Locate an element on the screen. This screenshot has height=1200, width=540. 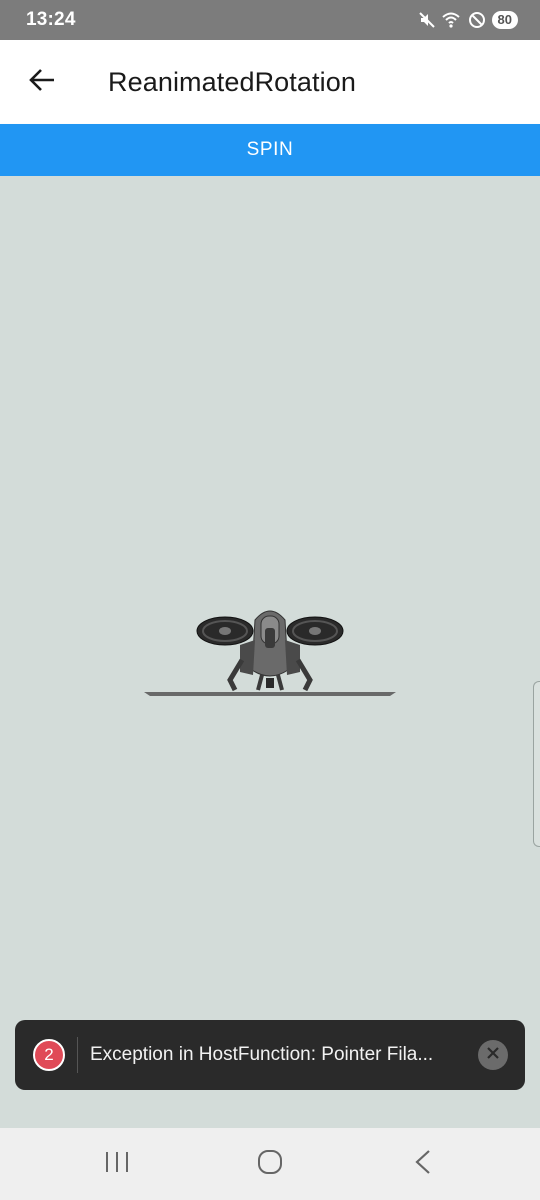
status-bar: 13:24 80 is located at coordinates (270, 20).